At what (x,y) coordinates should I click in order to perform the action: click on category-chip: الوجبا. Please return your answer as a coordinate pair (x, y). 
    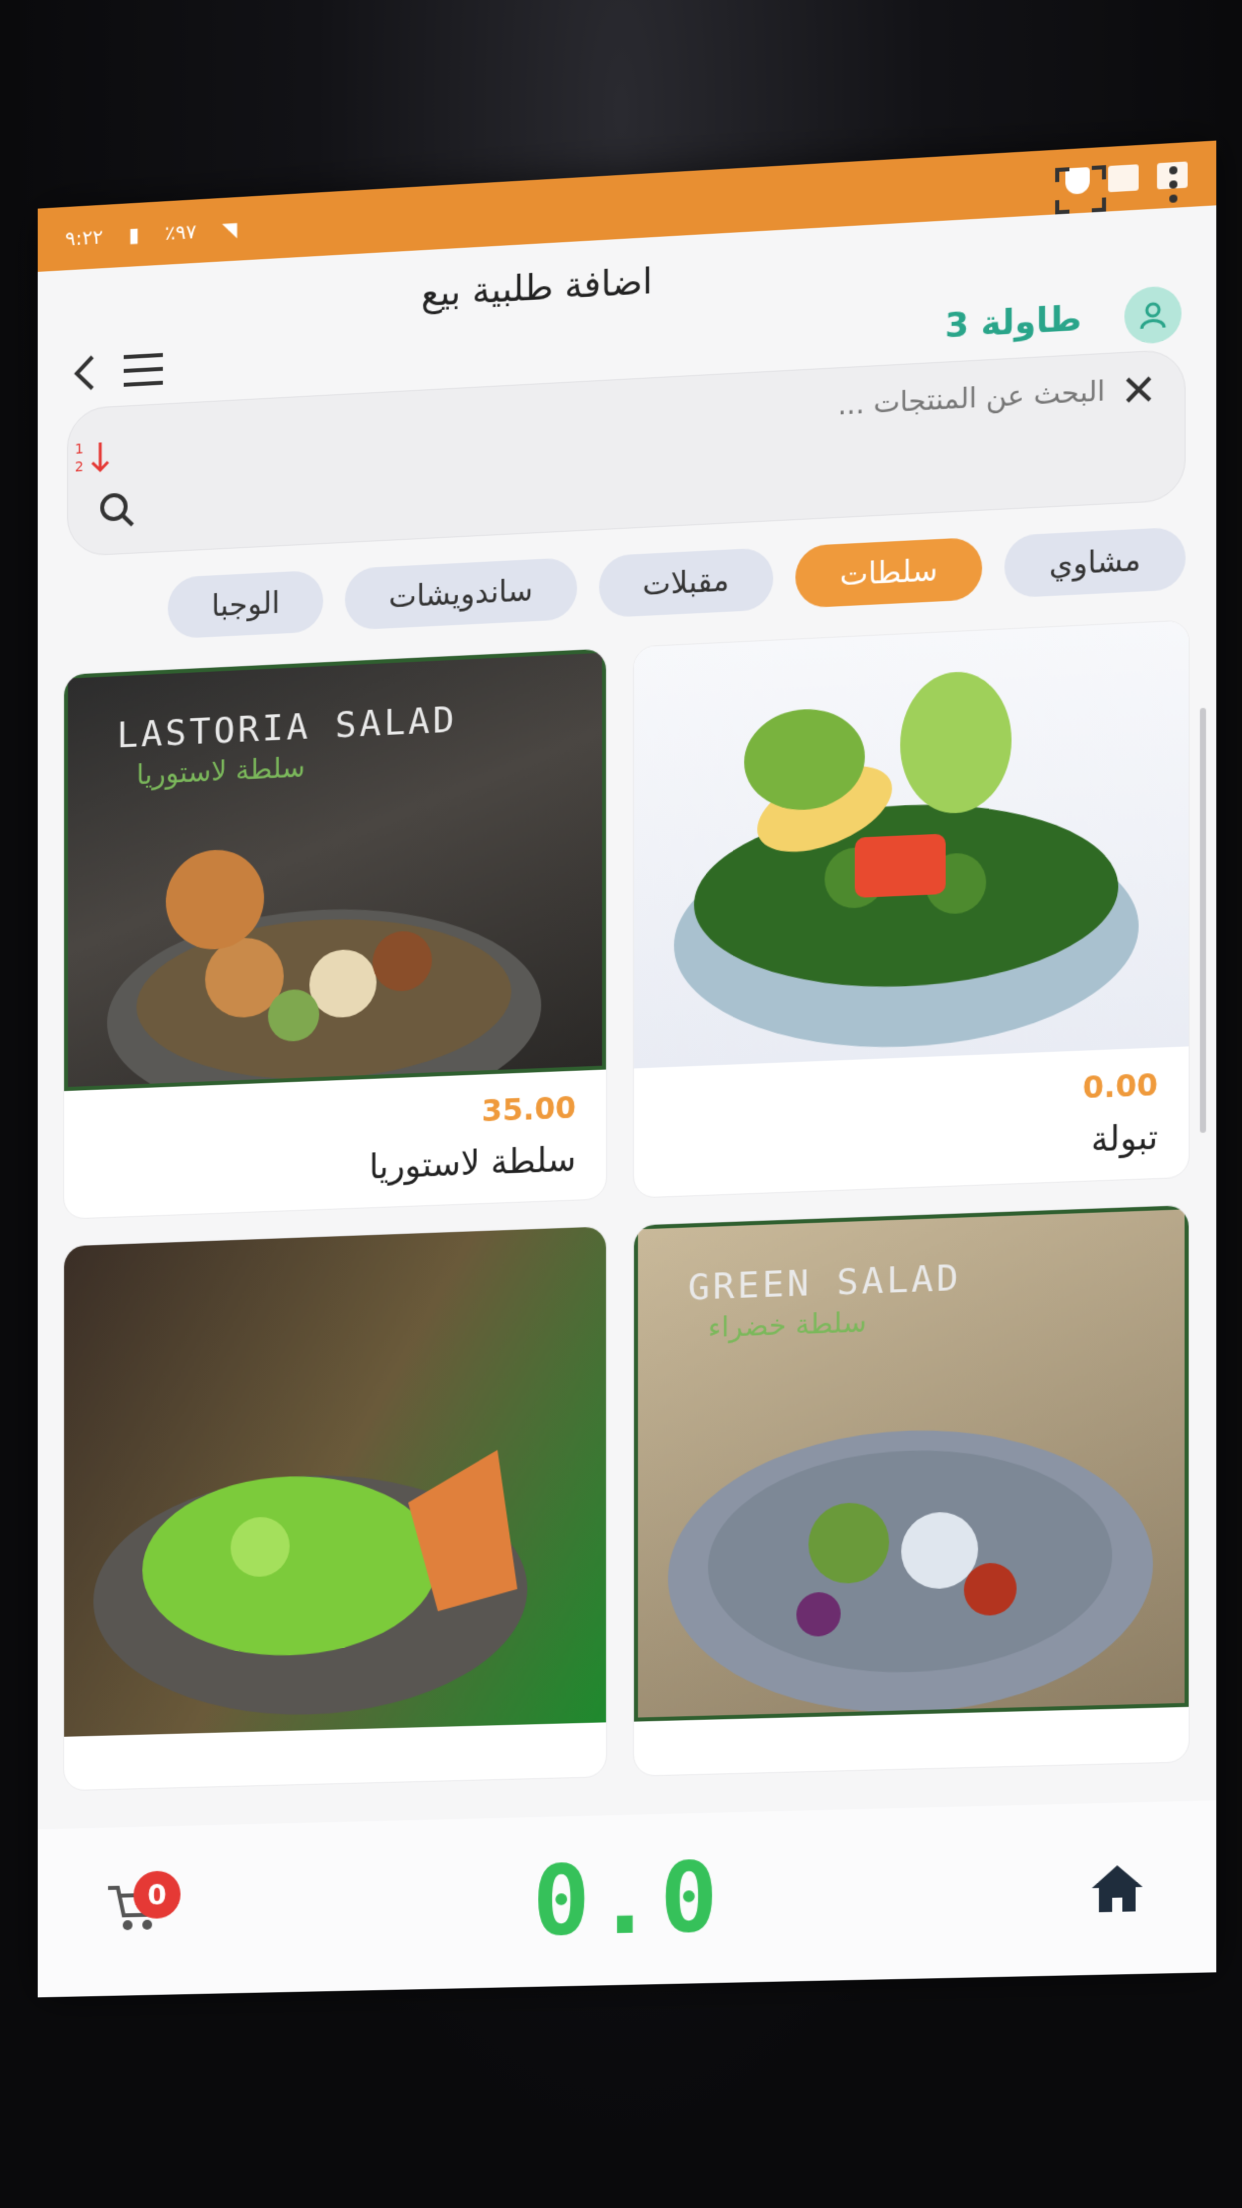
    Looking at the image, I should click on (246, 604).